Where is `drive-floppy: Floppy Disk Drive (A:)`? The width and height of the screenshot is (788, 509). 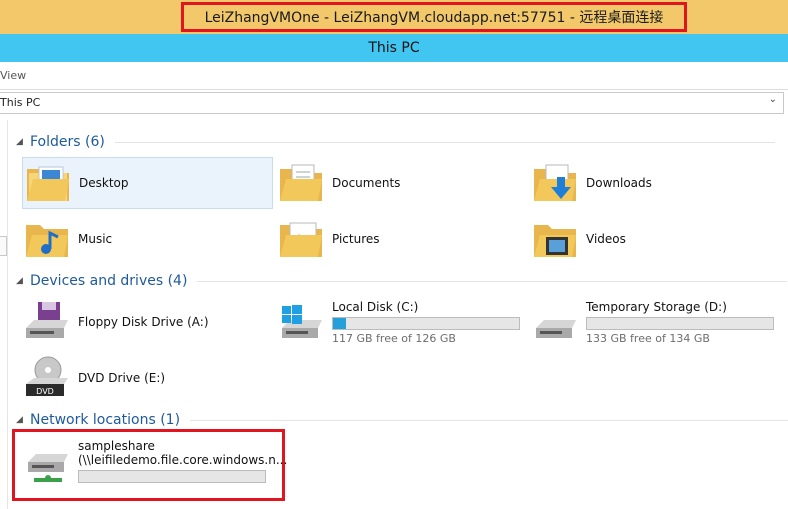 drive-floppy: Floppy Disk Drive (A:) is located at coordinates (147, 322).